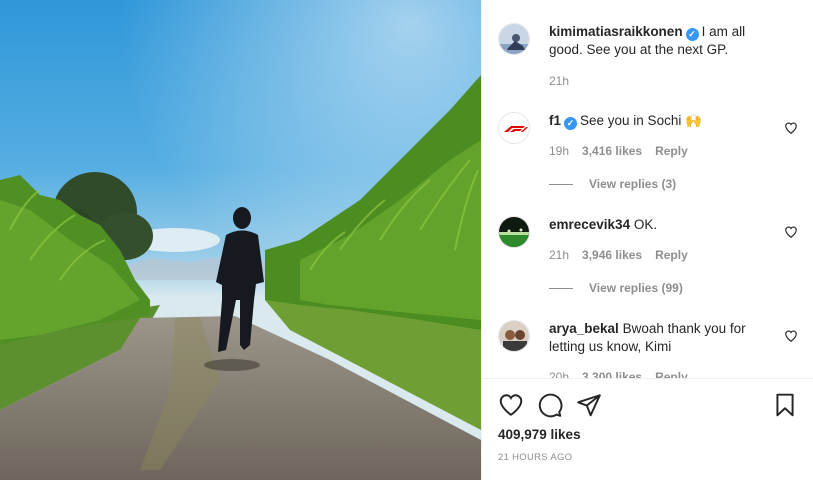 The height and width of the screenshot is (480, 813). Describe the element at coordinates (785, 405) in the screenshot. I see `bookmark-icon` at that location.